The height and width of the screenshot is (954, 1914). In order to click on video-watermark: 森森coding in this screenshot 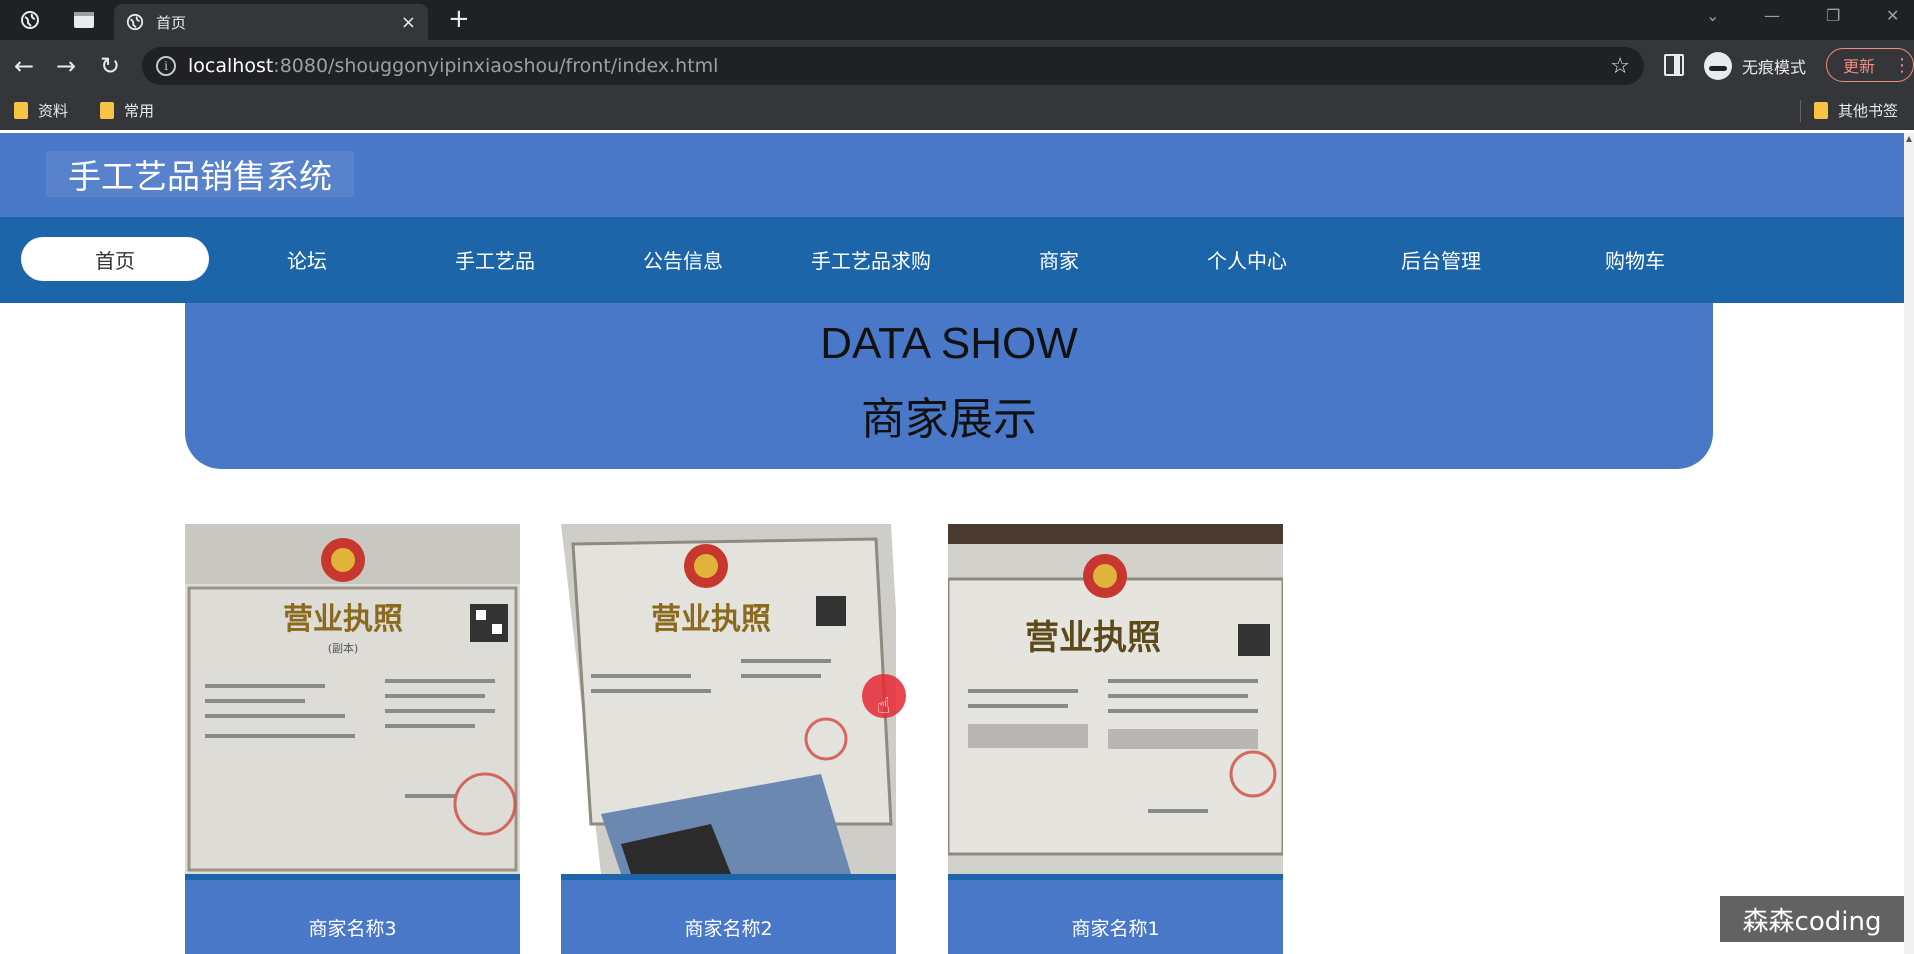, I will do `click(1812, 919)`.